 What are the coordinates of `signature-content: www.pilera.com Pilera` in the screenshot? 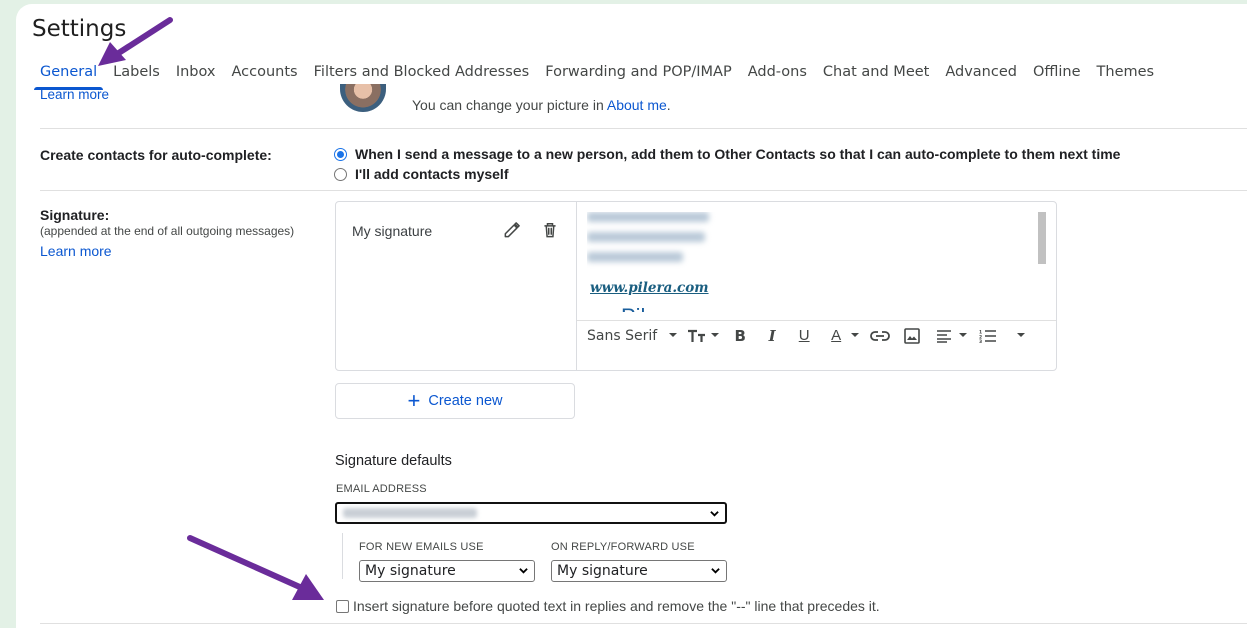 It's located at (812, 262).